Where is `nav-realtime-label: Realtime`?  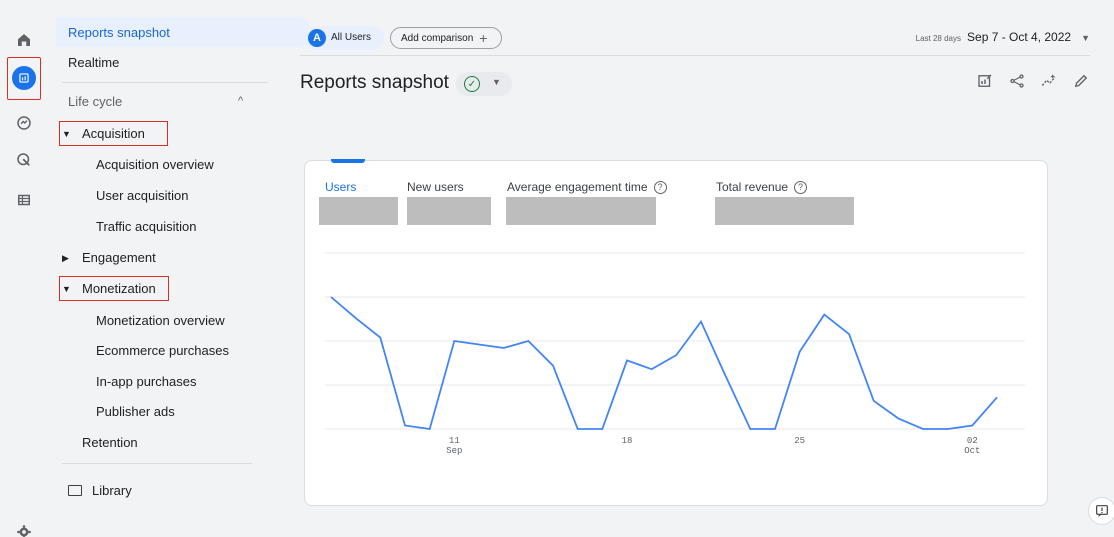
nav-realtime-label: Realtime is located at coordinates (94, 62).